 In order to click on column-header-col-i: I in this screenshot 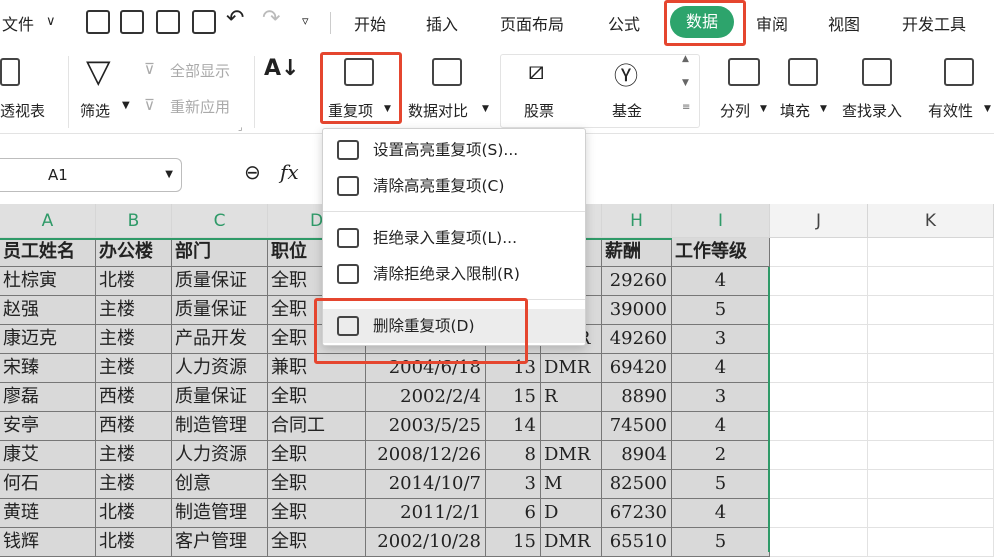, I will do `click(721, 221)`.